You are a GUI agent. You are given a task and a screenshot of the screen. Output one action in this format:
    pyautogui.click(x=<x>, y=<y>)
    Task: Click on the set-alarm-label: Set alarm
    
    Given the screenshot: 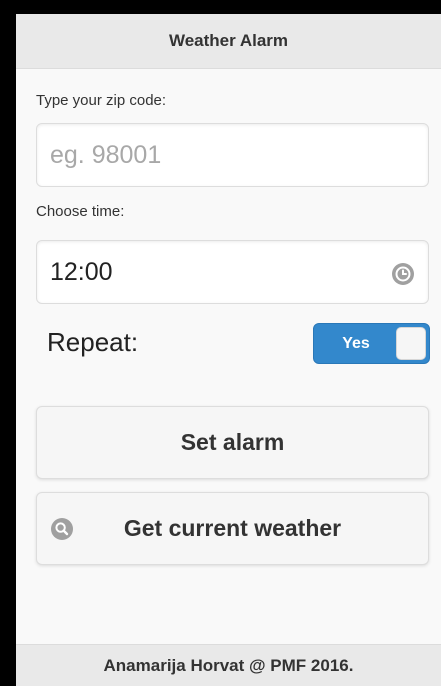 What is the action you would take?
    pyautogui.click(x=232, y=442)
    